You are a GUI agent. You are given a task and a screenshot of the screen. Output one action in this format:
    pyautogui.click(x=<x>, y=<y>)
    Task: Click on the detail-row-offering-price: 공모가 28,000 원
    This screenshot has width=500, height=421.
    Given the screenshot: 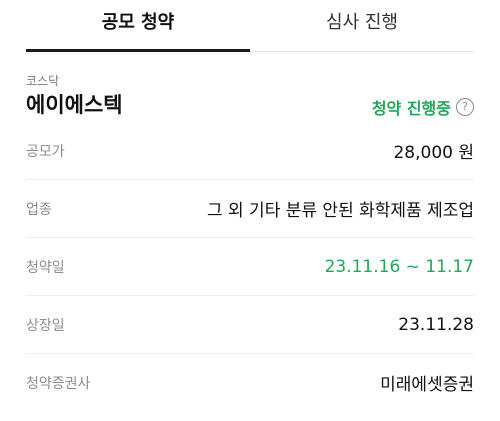 What is the action you would take?
    pyautogui.click(x=250, y=151)
    